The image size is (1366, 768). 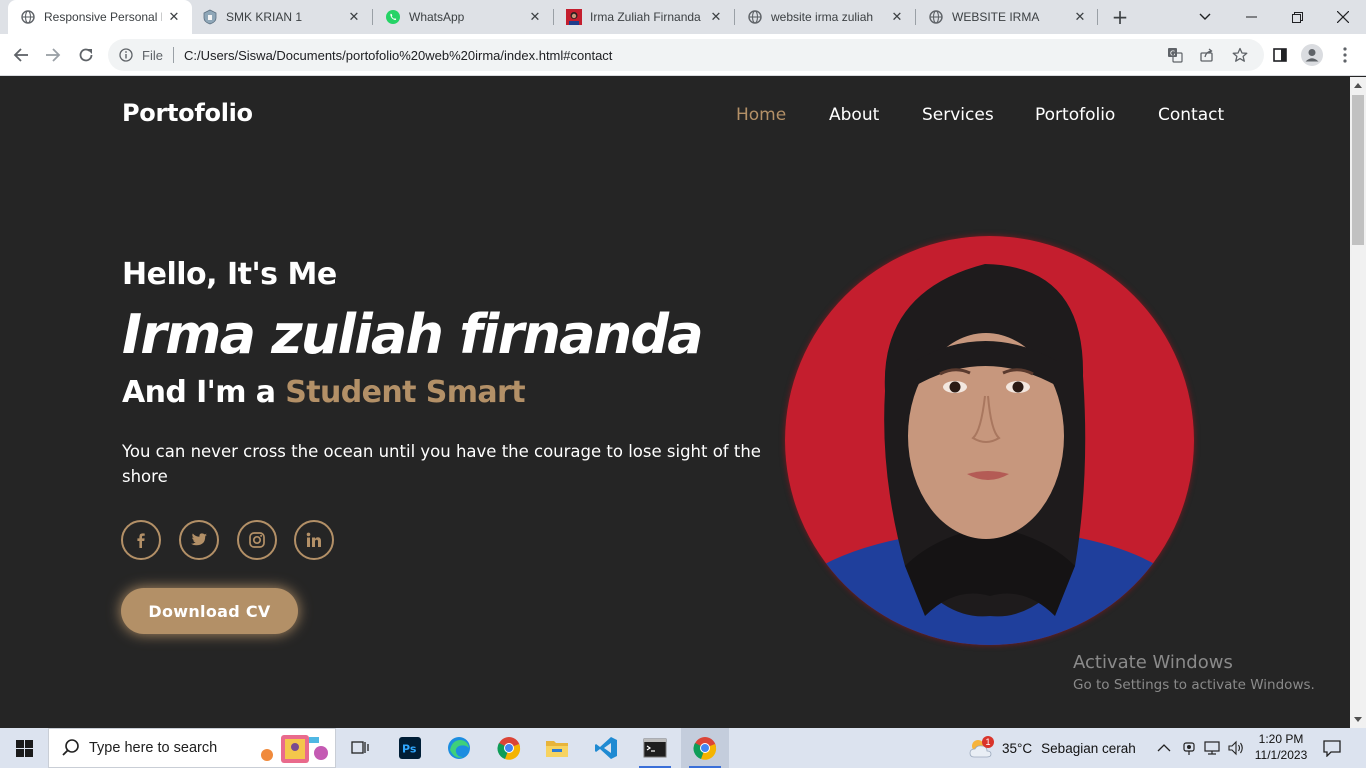 What do you see at coordinates (1153, 662) in the screenshot?
I see `watermark-title: Activate Windows` at bounding box center [1153, 662].